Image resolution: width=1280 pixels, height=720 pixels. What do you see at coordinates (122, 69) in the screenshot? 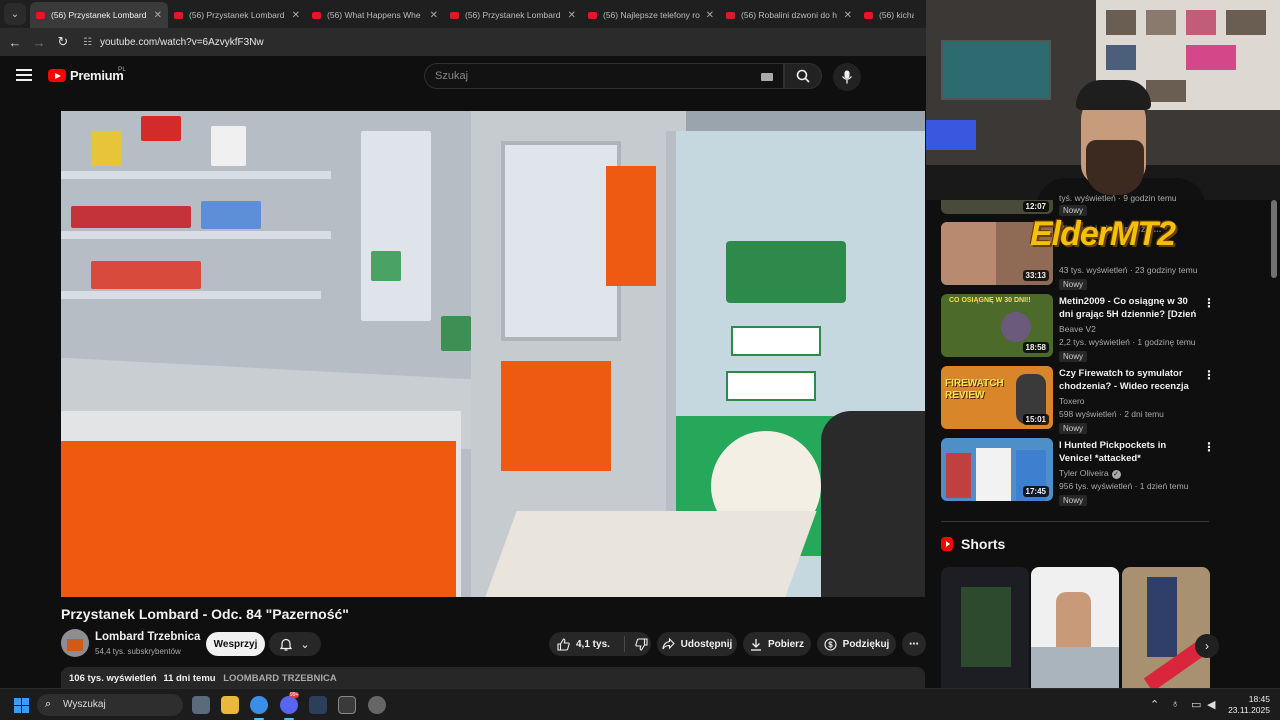
I see `region-code: PL` at bounding box center [122, 69].